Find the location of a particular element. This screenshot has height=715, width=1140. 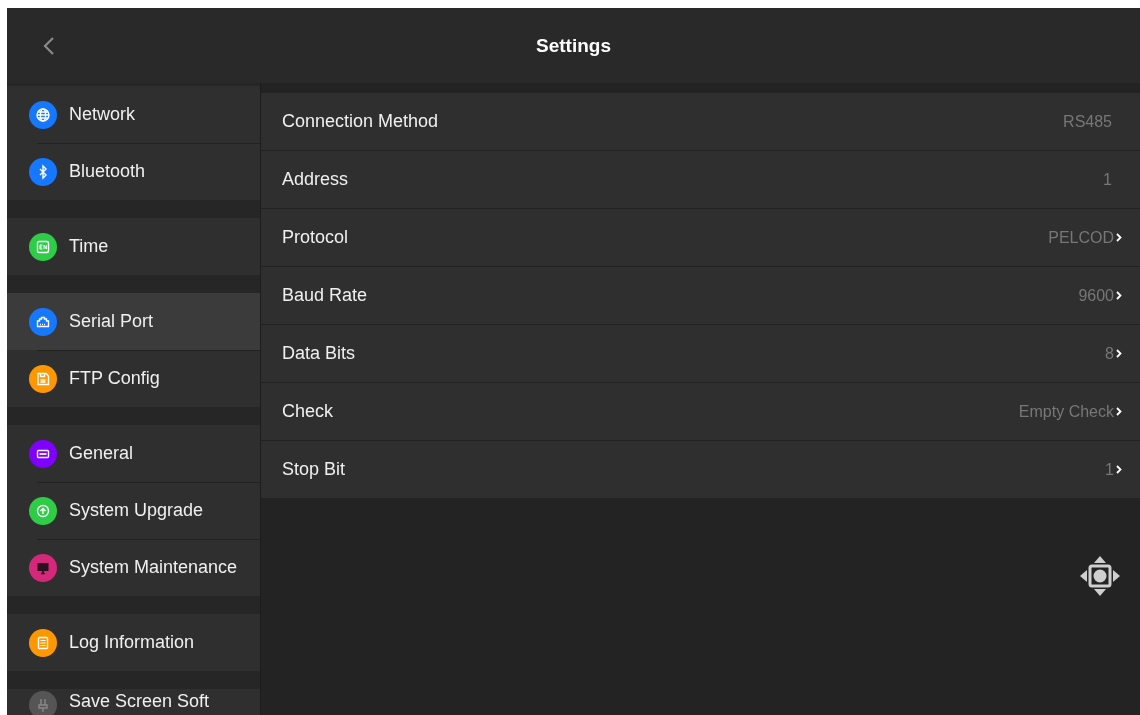

setting-row: Stop Bit 1 is located at coordinates (700, 469).